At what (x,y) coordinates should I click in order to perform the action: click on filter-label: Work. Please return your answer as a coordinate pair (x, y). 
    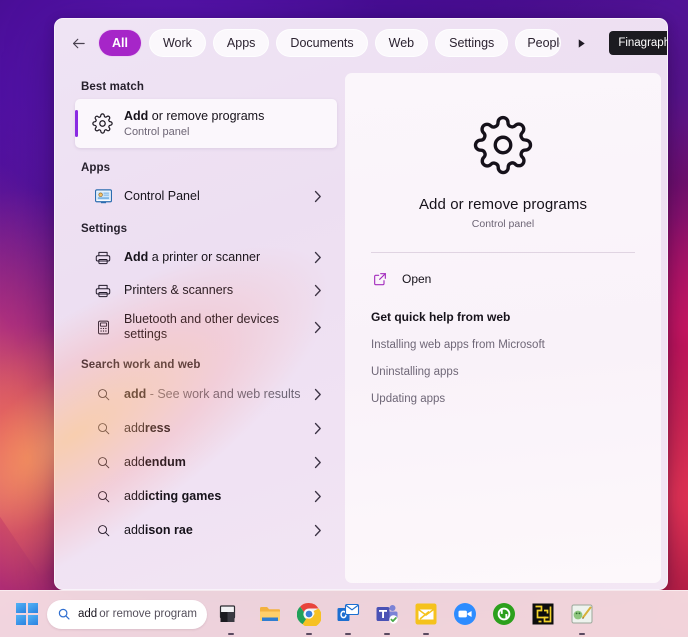
    Looking at the image, I should click on (177, 43).